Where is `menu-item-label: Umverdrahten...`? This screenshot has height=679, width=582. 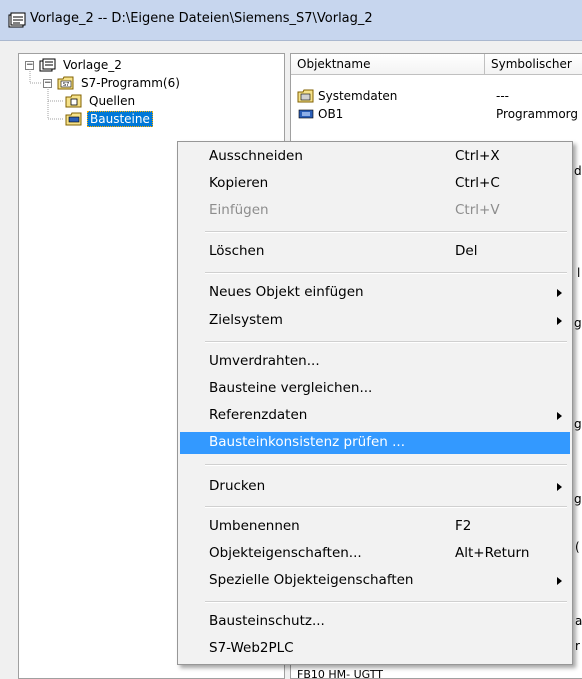
menu-item-label: Umverdrahten... is located at coordinates (264, 361).